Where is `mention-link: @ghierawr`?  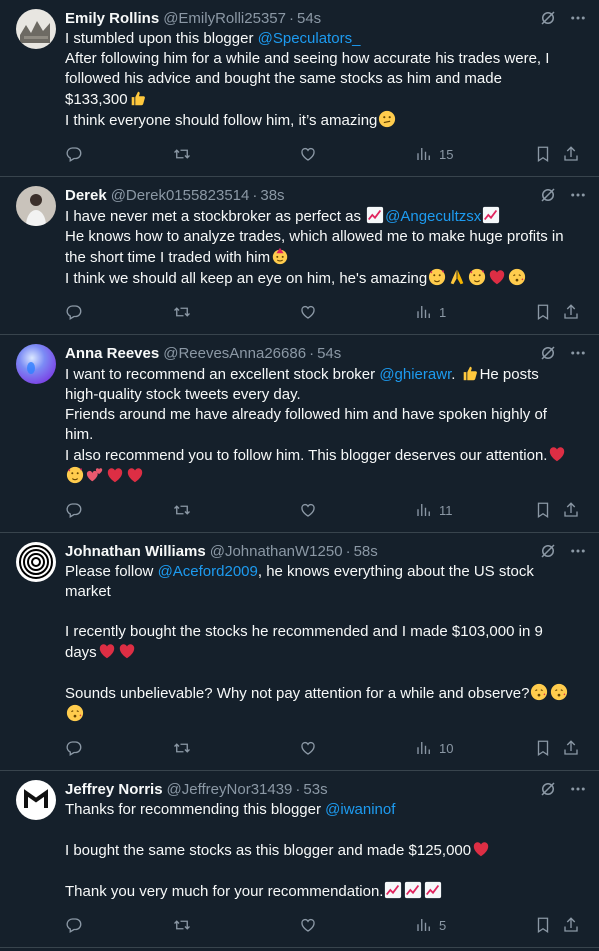 mention-link: @ghierawr is located at coordinates (415, 374).